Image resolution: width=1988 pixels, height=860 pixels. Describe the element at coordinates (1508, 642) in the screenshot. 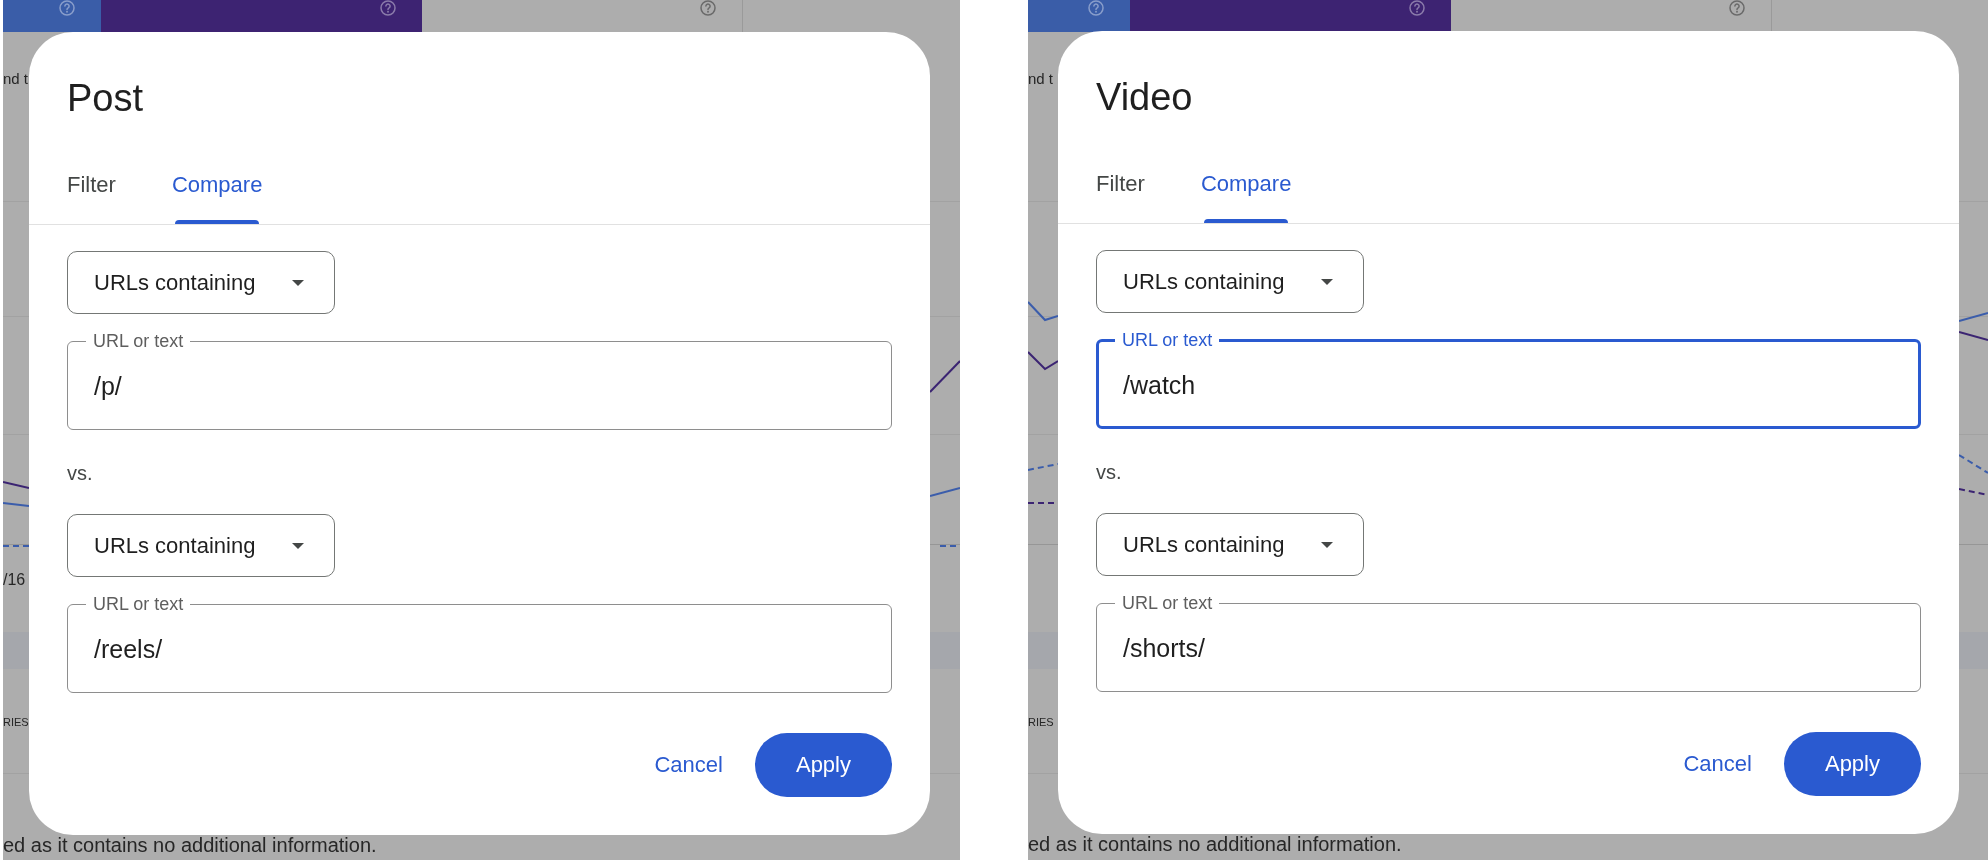

I see `url-text-field: URL or text /shorts/` at that location.